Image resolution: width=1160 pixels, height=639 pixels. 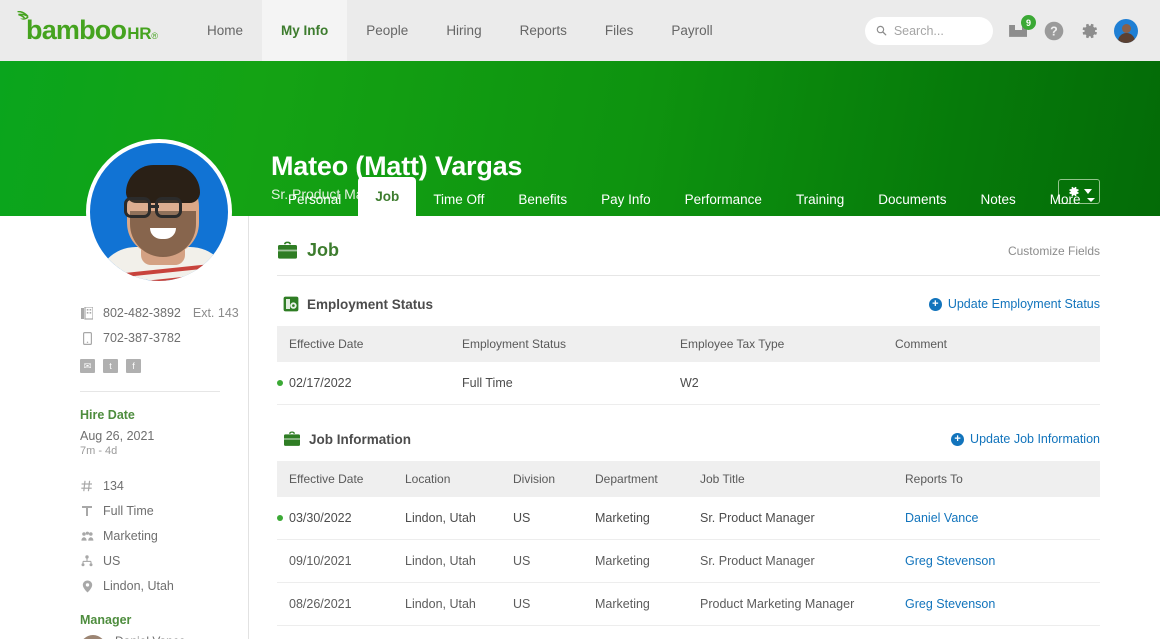 What do you see at coordinates (542, 199) in the screenshot?
I see `tab-benefits: Benefits` at bounding box center [542, 199].